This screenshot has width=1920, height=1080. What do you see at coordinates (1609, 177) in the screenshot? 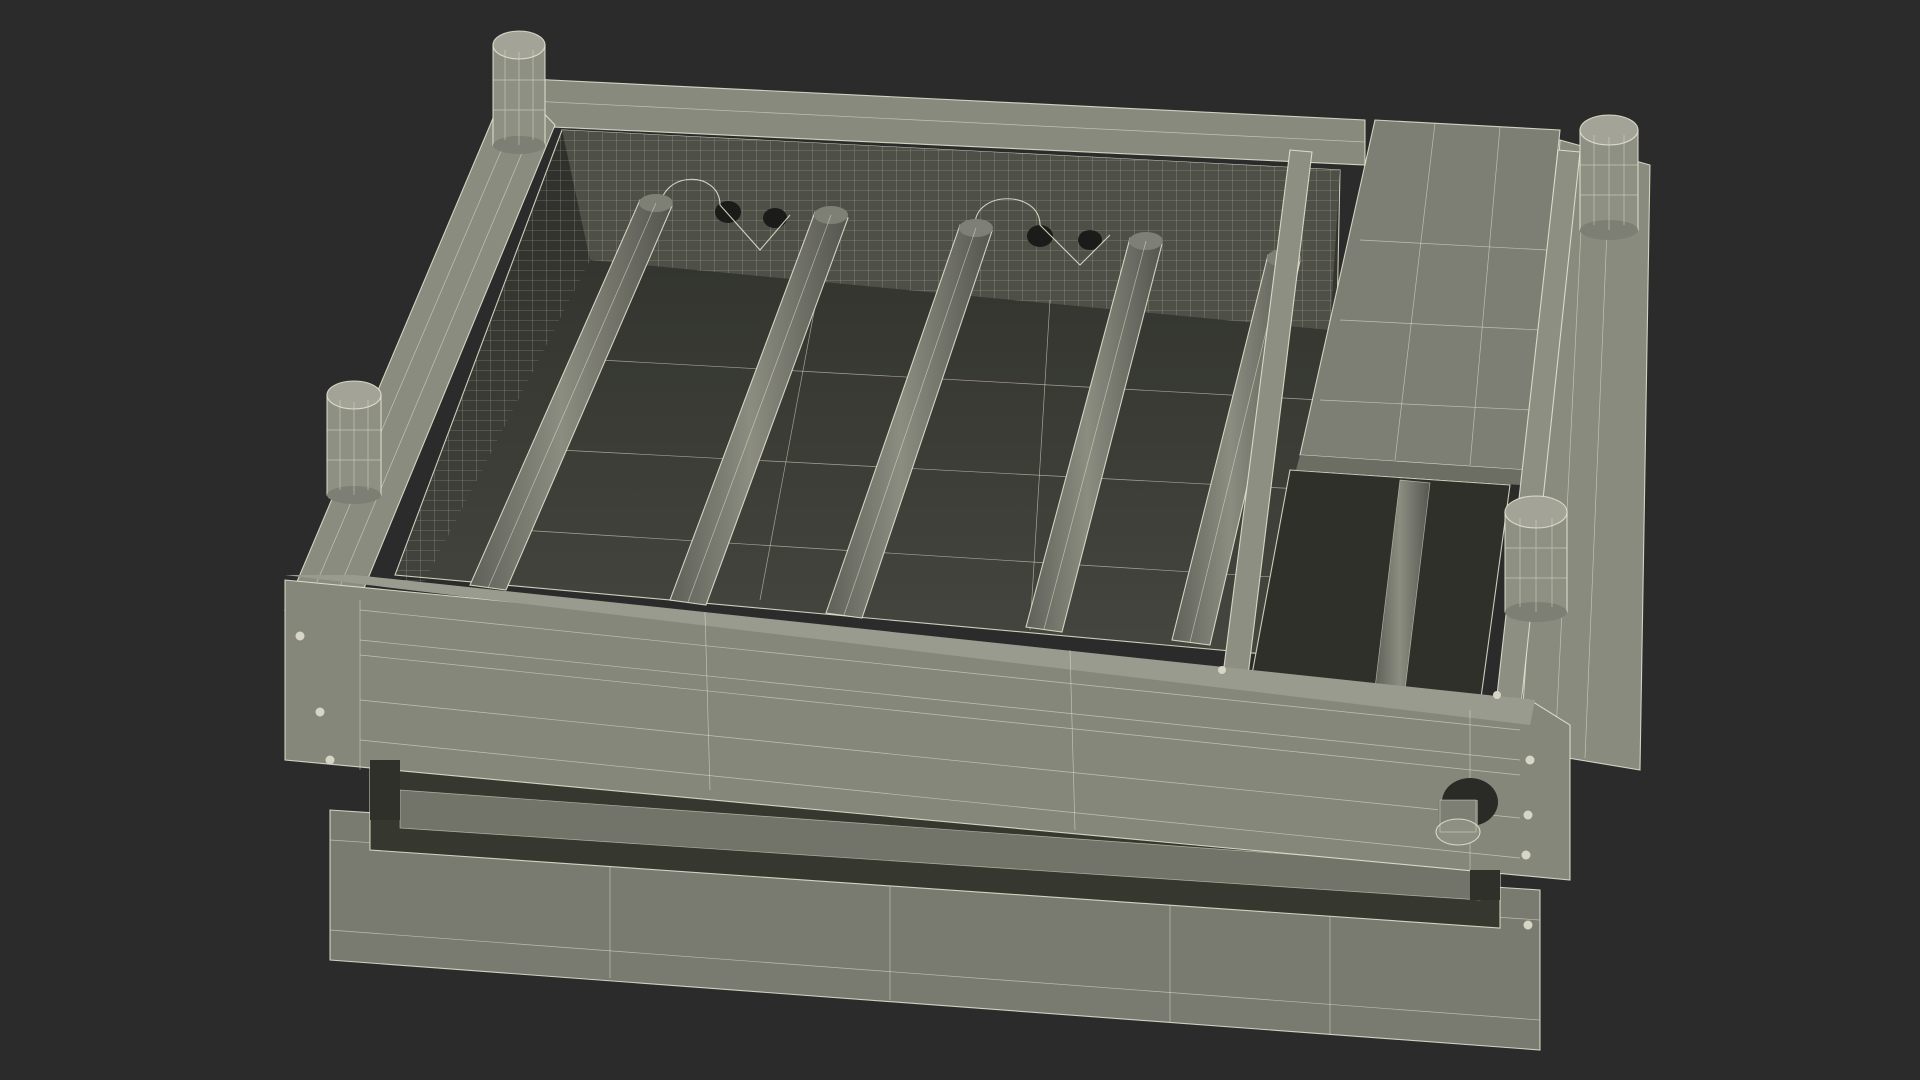
I see `leg-back-right` at bounding box center [1609, 177].